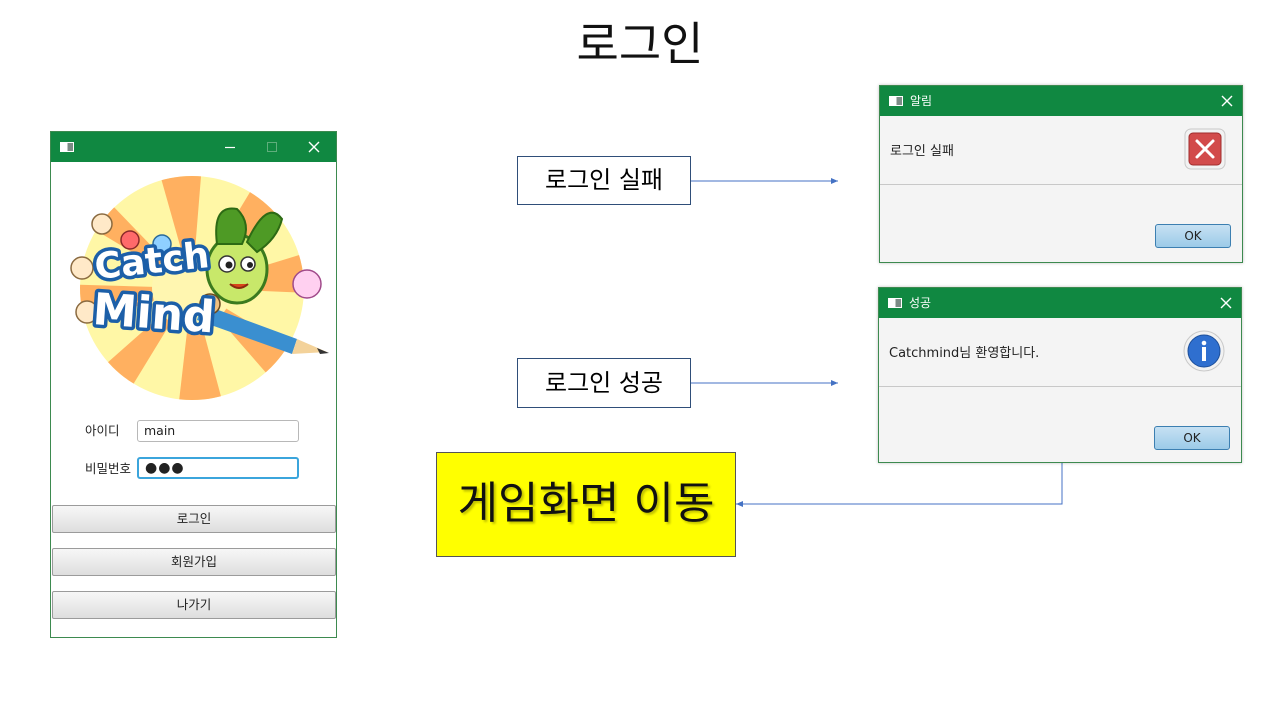 This screenshot has width=1280, height=720. What do you see at coordinates (1205, 149) in the screenshot?
I see `error-icon` at bounding box center [1205, 149].